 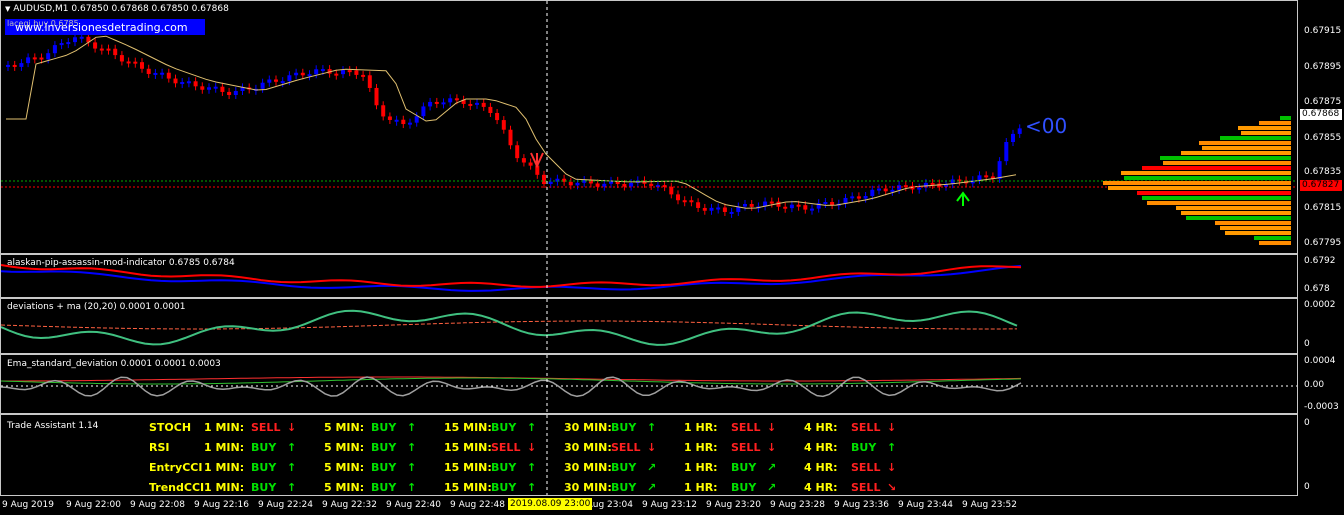 I want to click on signal-name: RSI, so click(x=159, y=447).